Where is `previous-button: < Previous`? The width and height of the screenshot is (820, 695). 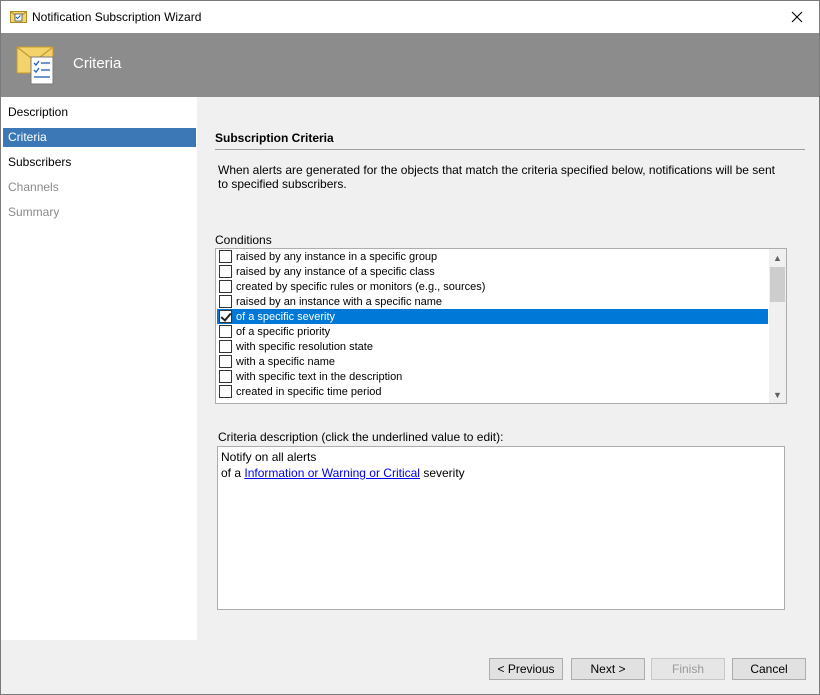 previous-button: < Previous is located at coordinates (526, 669).